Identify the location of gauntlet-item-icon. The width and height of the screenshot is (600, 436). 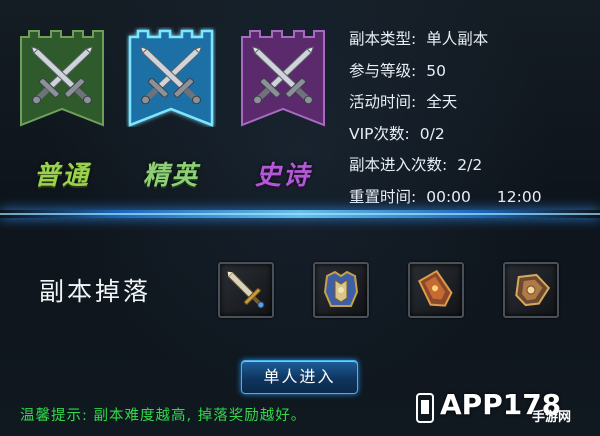
(435, 288).